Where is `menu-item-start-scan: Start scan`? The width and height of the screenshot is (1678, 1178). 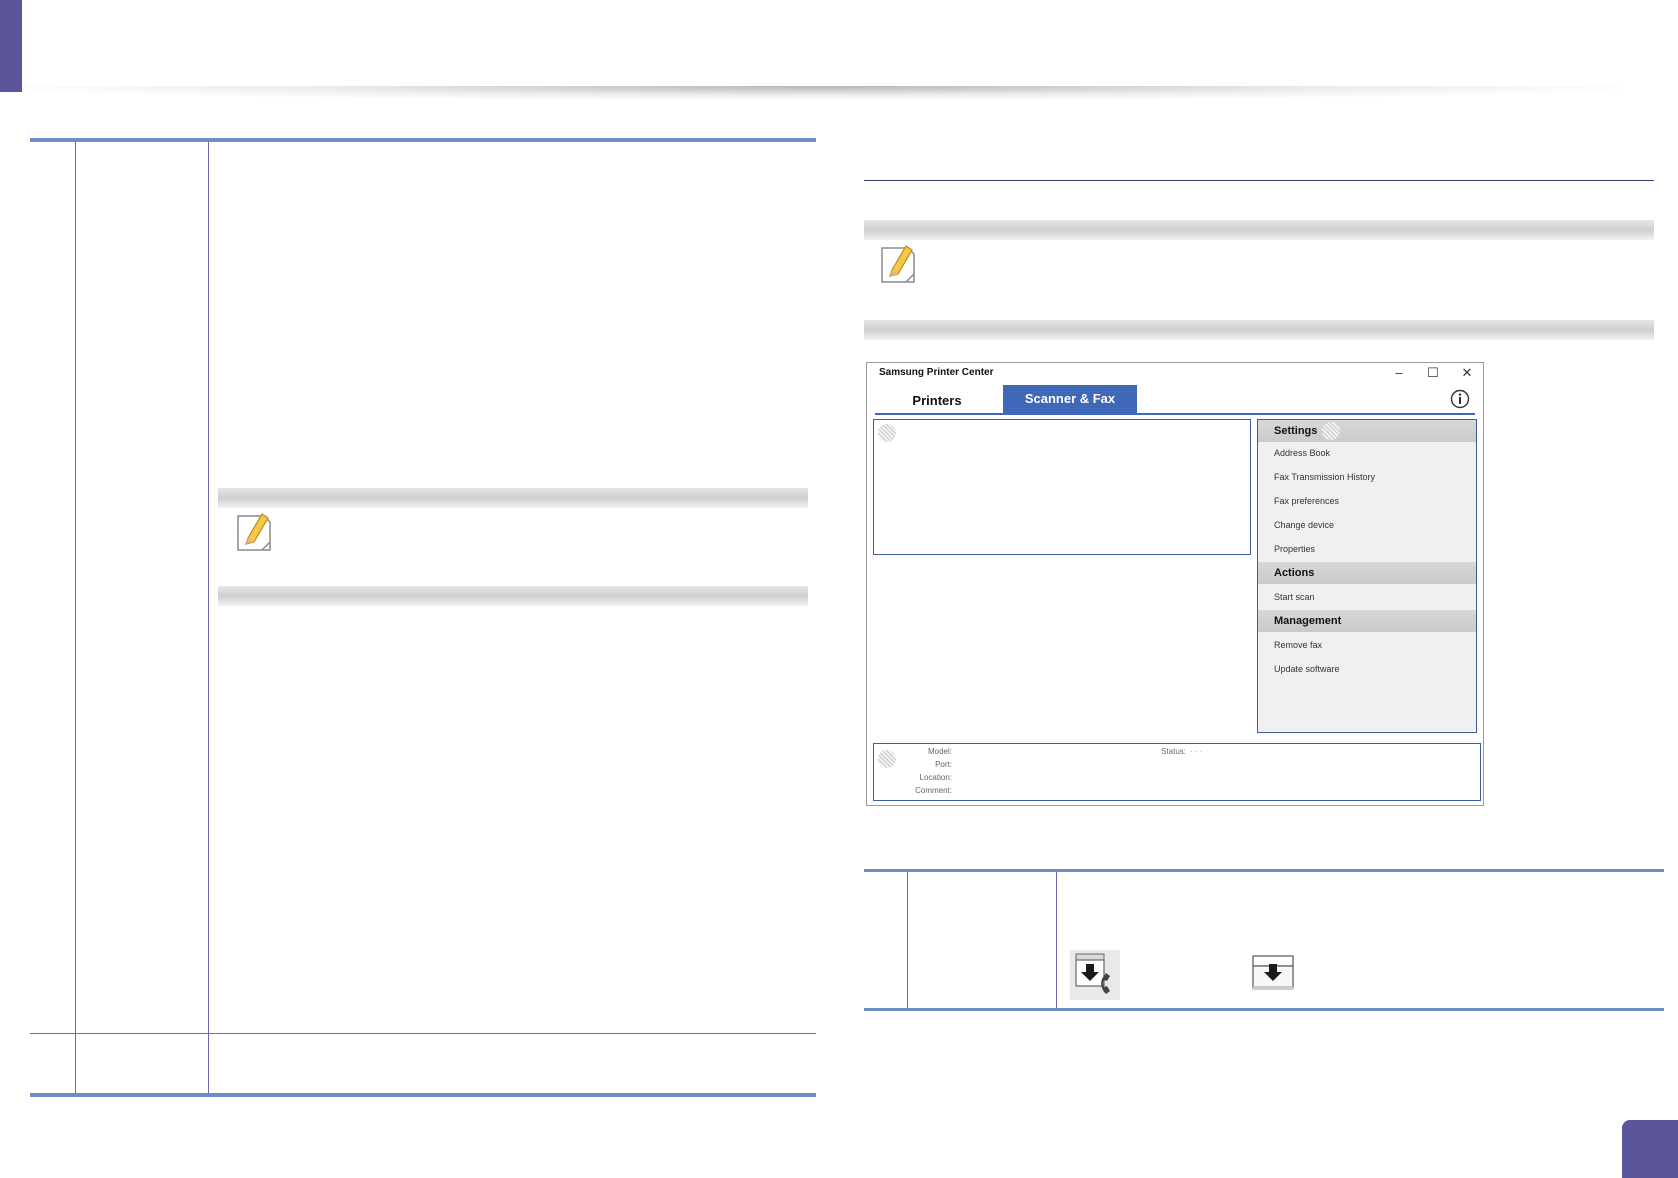
menu-item-start-scan: Start scan is located at coordinates (1294, 597).